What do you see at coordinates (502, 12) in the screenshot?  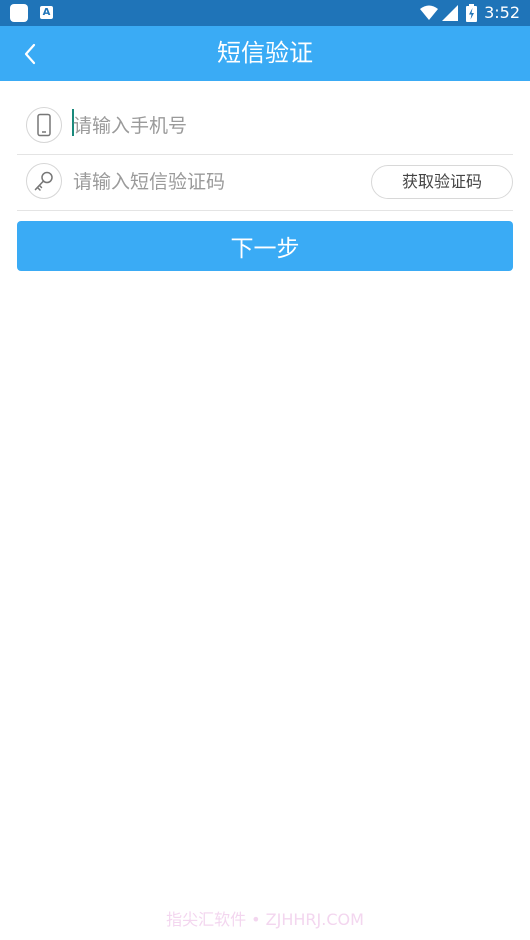 I see `status-time: 3:52` at bounding box center [502, 12].